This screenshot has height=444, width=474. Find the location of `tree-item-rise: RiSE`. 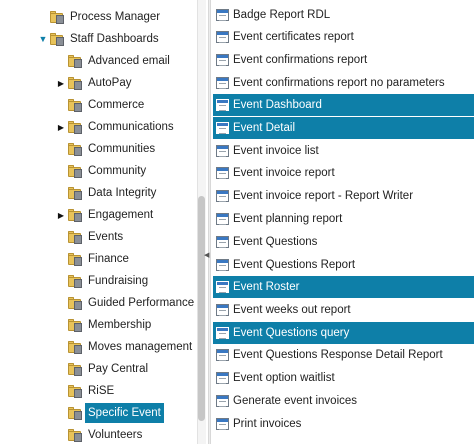

tree-item-rise: RiSE is located at coordinates (86, 391).